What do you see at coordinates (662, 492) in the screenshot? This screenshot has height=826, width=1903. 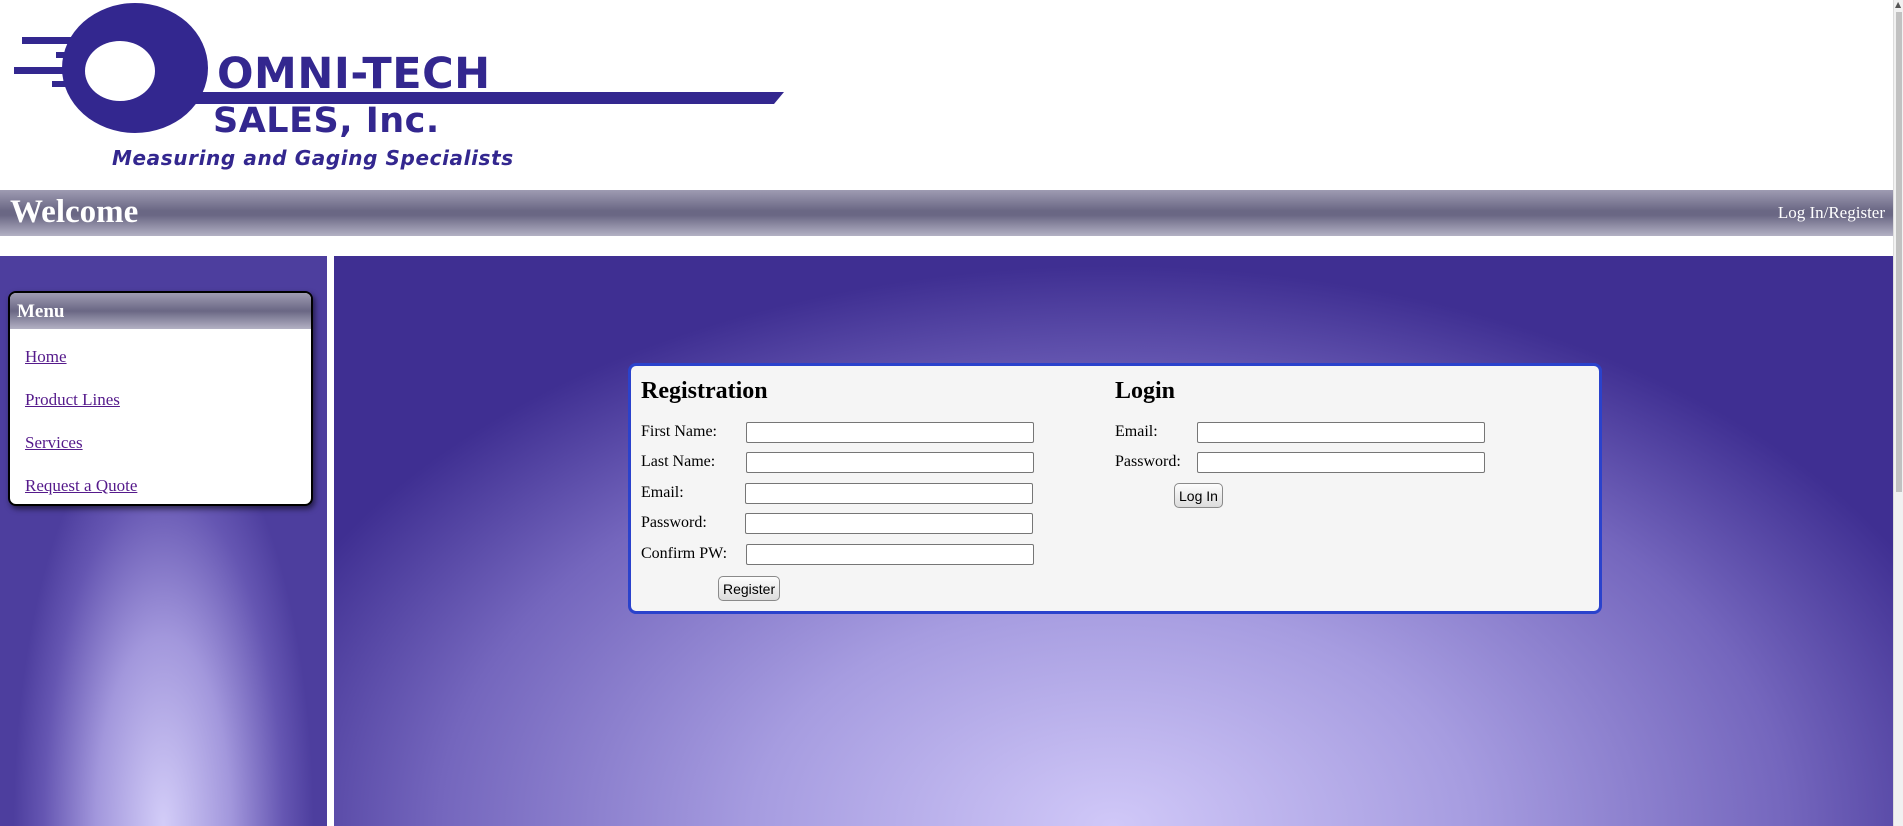 I see `registration-email-label: Email:` at bounding box center [662, 492].